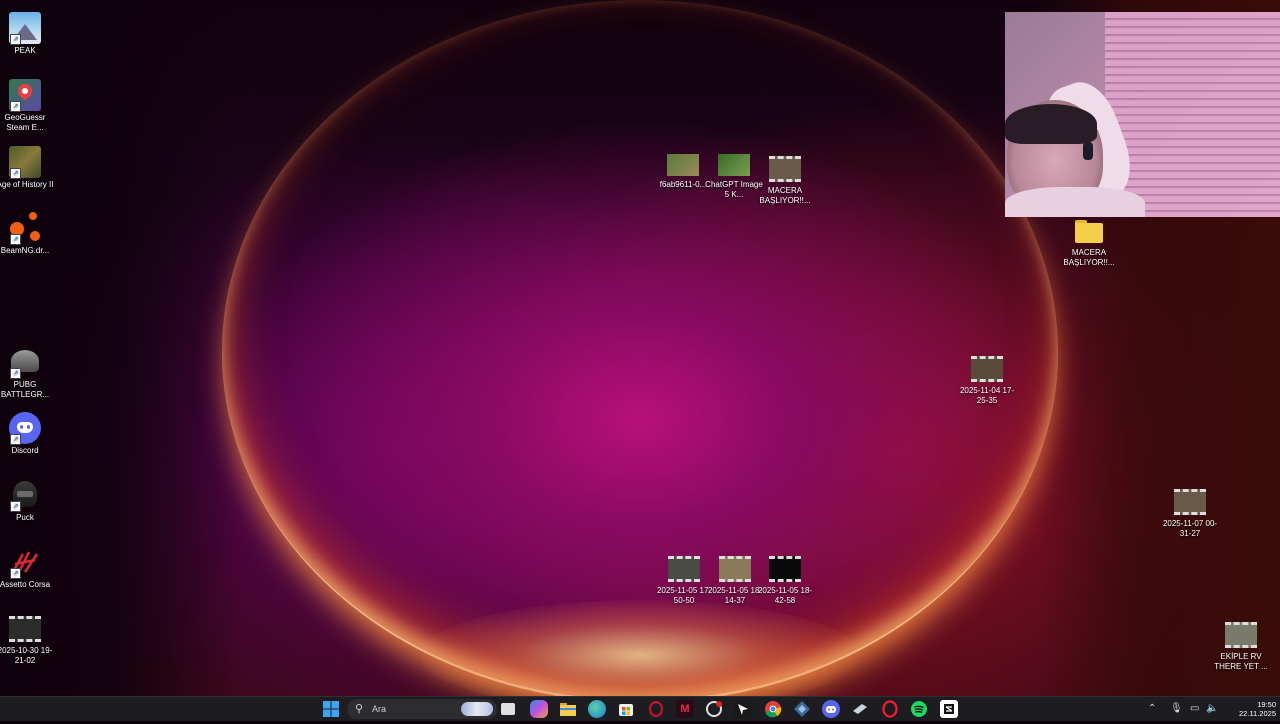  Describe the element at coordinates (1051, 124) in the screenshot. I see `webcam-hair` at that location.